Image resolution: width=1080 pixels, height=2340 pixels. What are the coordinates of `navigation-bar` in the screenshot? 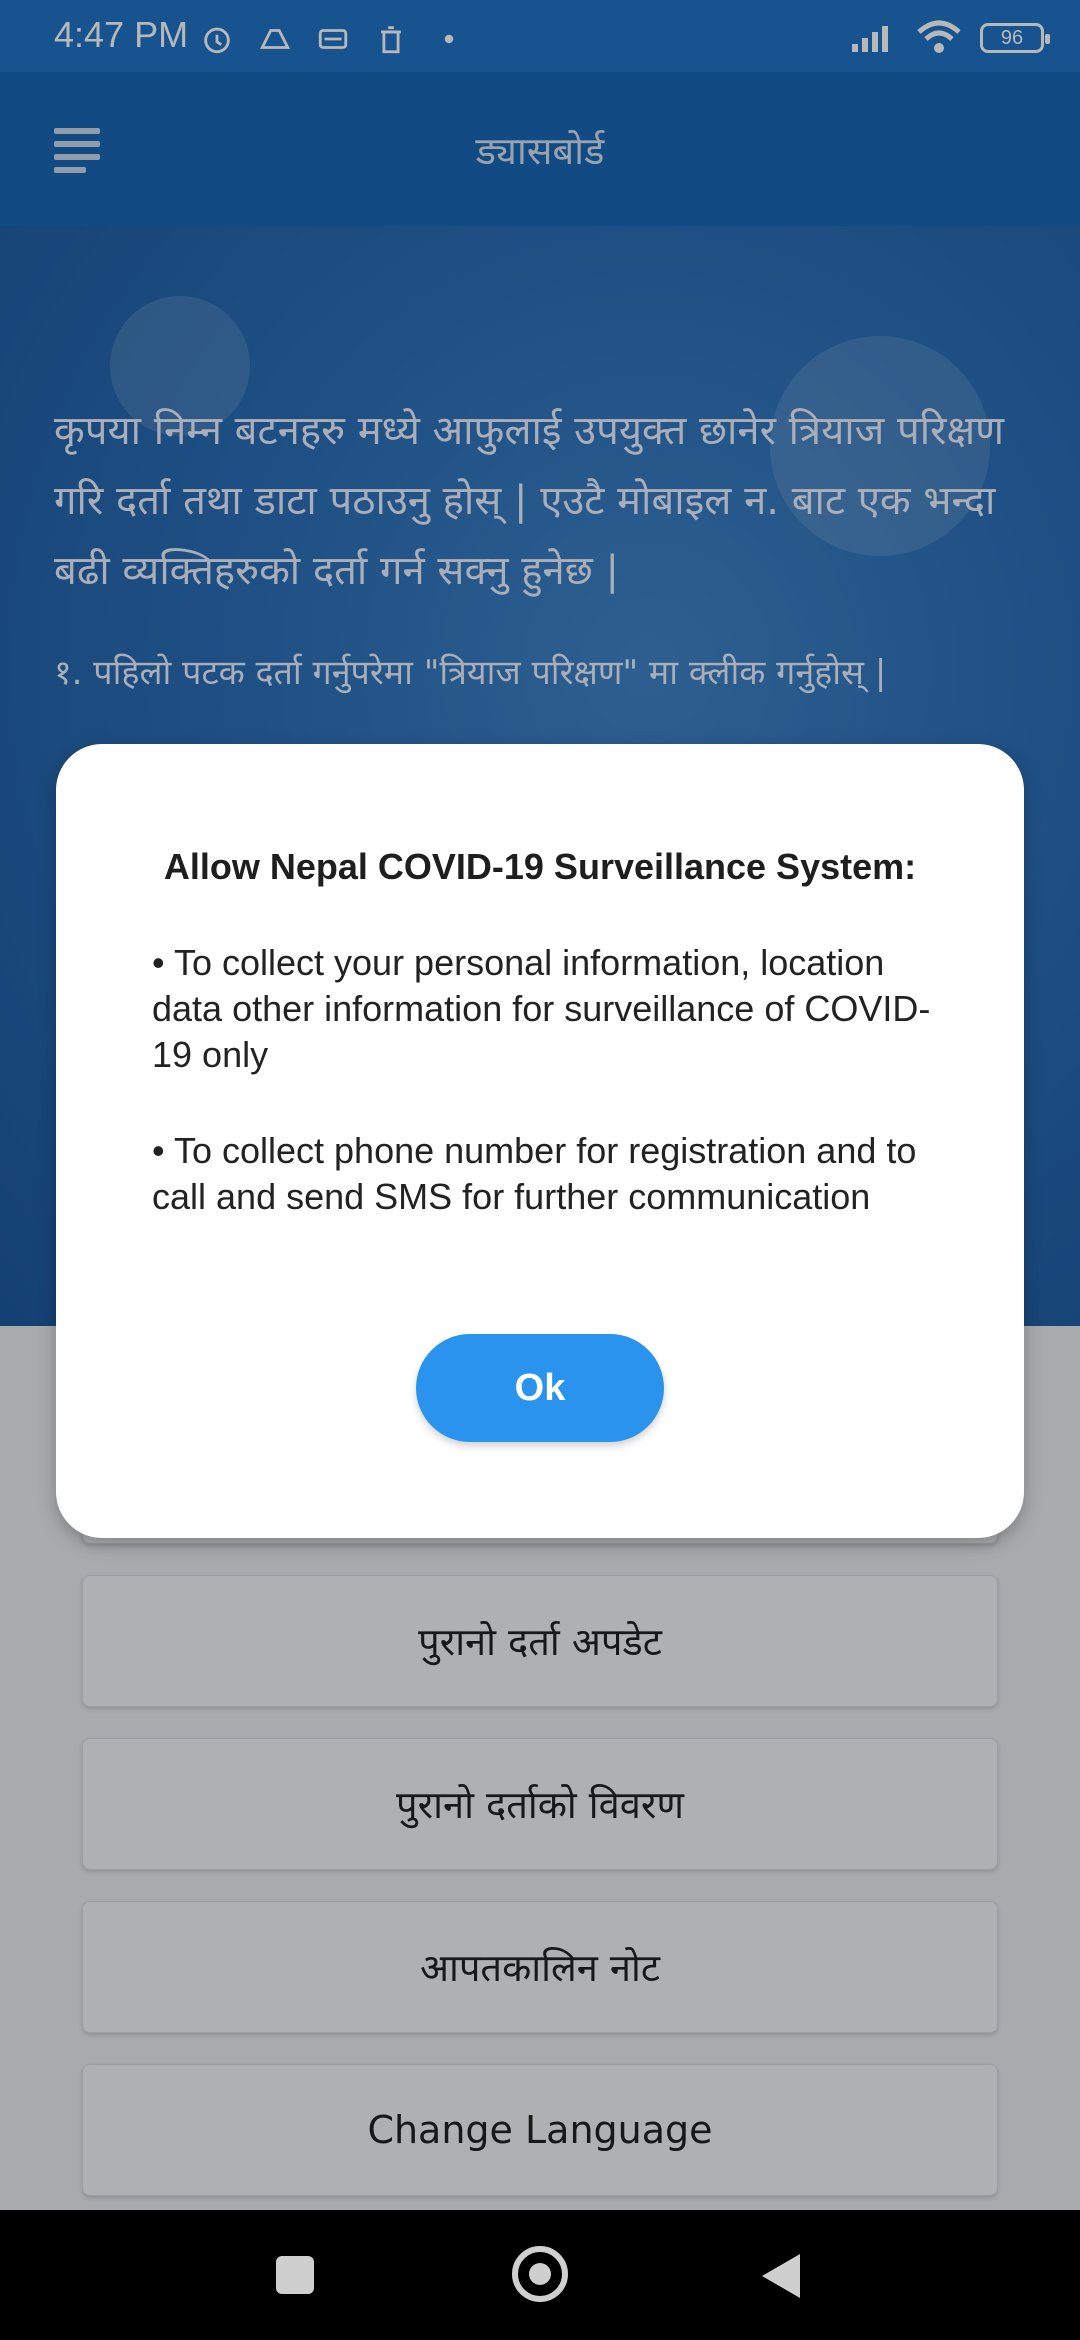 It's located at (540, 2275).